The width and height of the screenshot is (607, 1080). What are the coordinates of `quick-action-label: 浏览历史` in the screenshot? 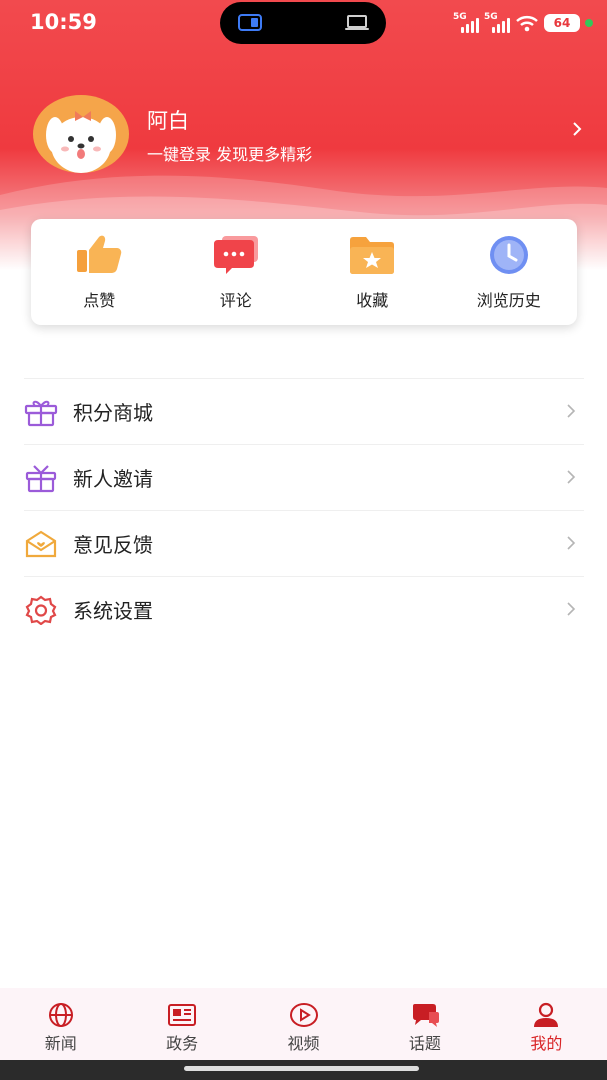 It's located at (508, 300).